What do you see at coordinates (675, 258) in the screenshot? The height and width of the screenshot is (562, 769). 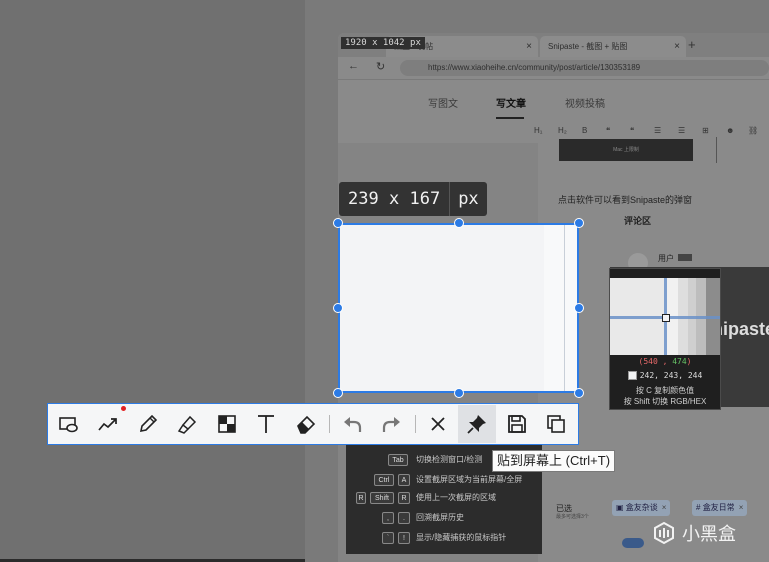 I see `user-label: 用户` at bounding box center [675, 258].